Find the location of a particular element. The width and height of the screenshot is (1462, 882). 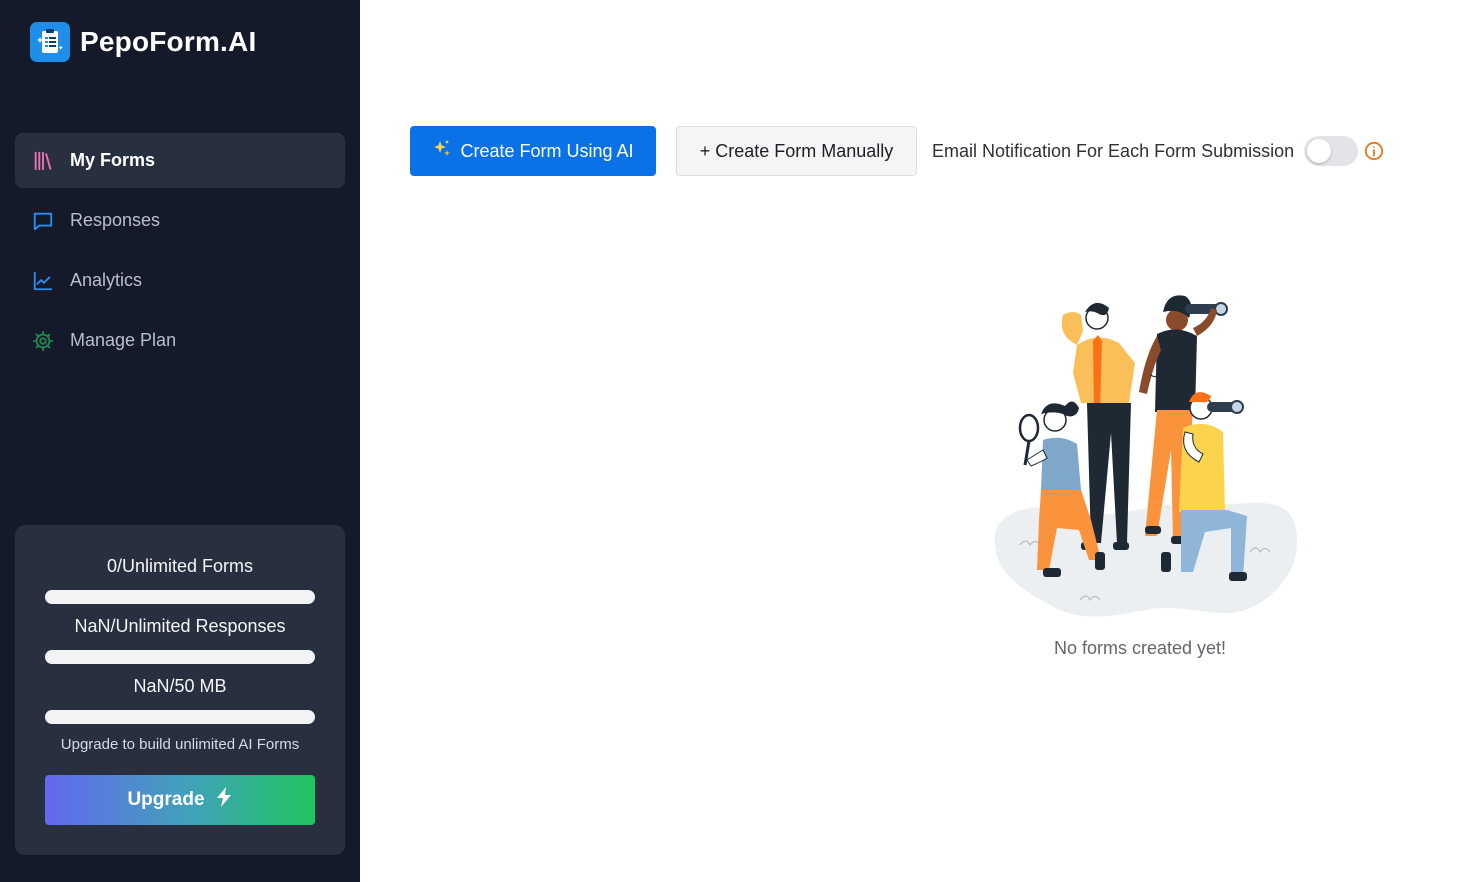

storage-usage-bar is located at coordinates (180, 717).